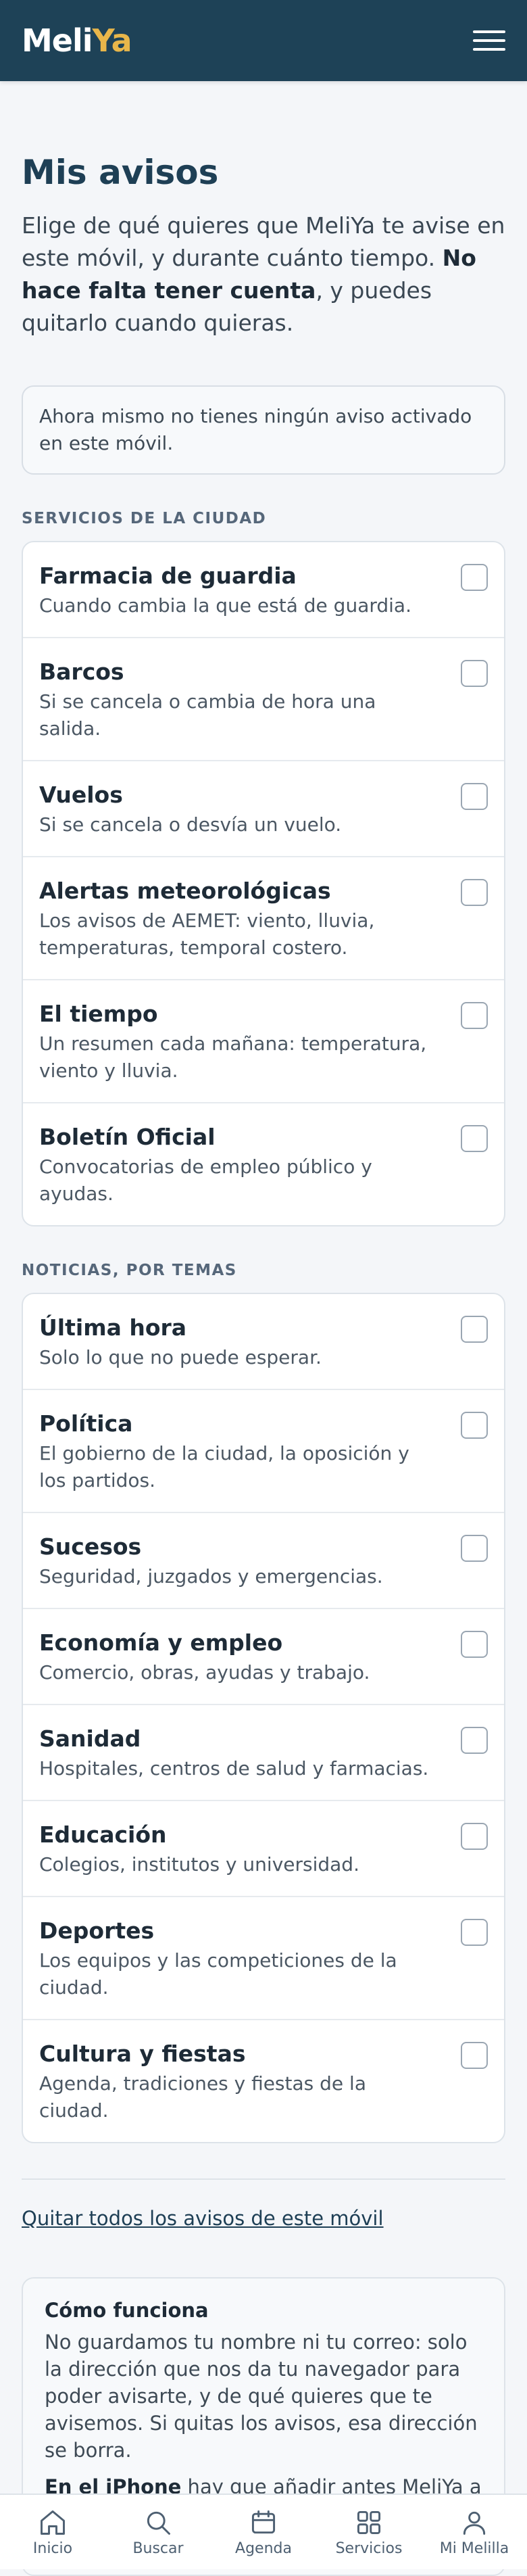  I want to click on services-section-title: SERVICIOS DE LA CIUDAD, so click(144, 518).